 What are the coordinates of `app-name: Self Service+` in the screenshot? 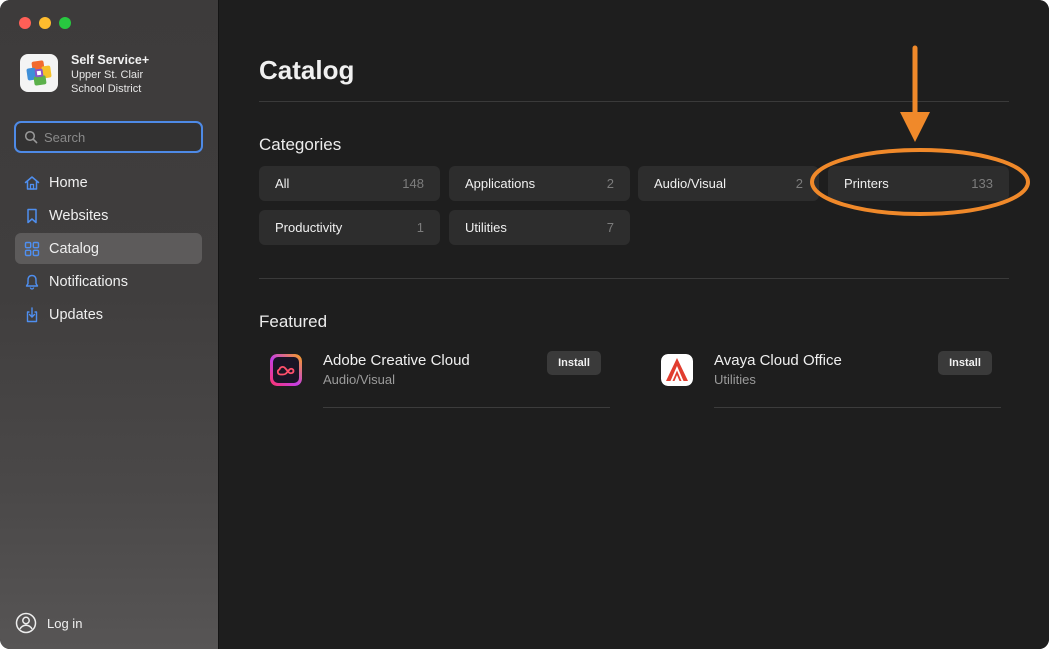 It's located at (110, 60).